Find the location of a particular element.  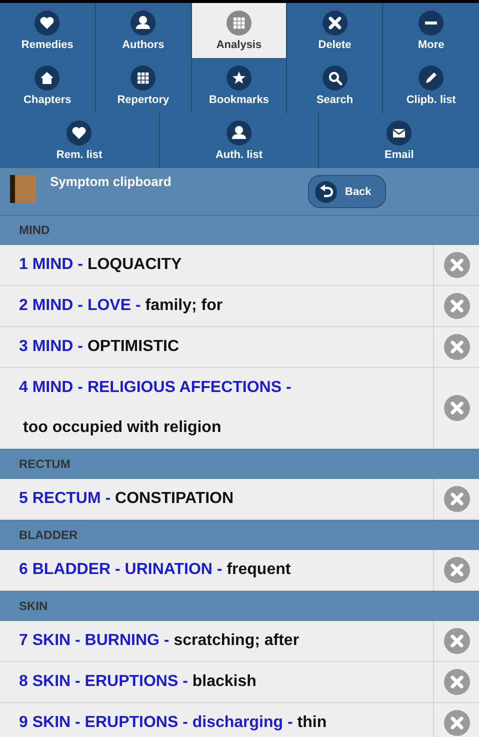

symptom-text: 4 MIND - RELIGIOUS AFFECTIONS - is located at coordinates (226, 388).